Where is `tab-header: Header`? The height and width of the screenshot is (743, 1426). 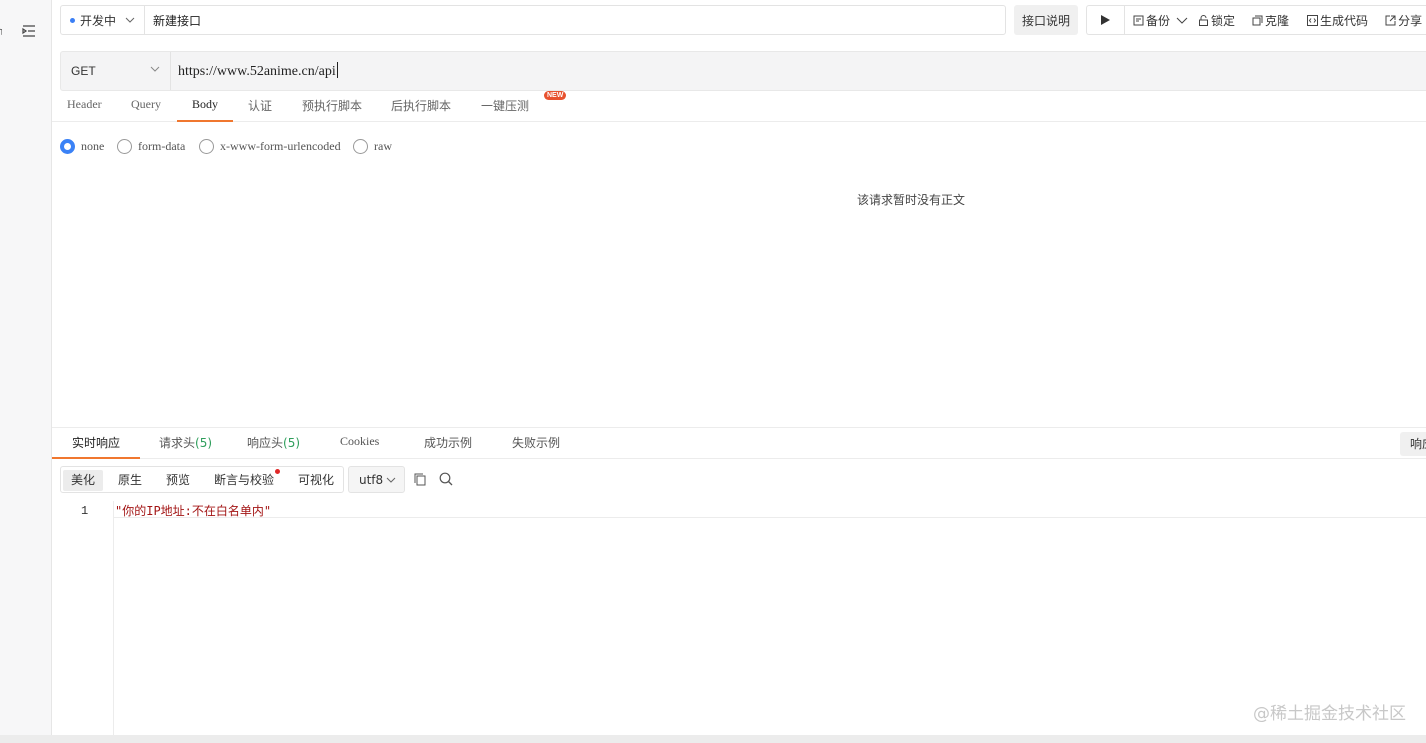
tab-header: Header is located at coordinates (84, 109).